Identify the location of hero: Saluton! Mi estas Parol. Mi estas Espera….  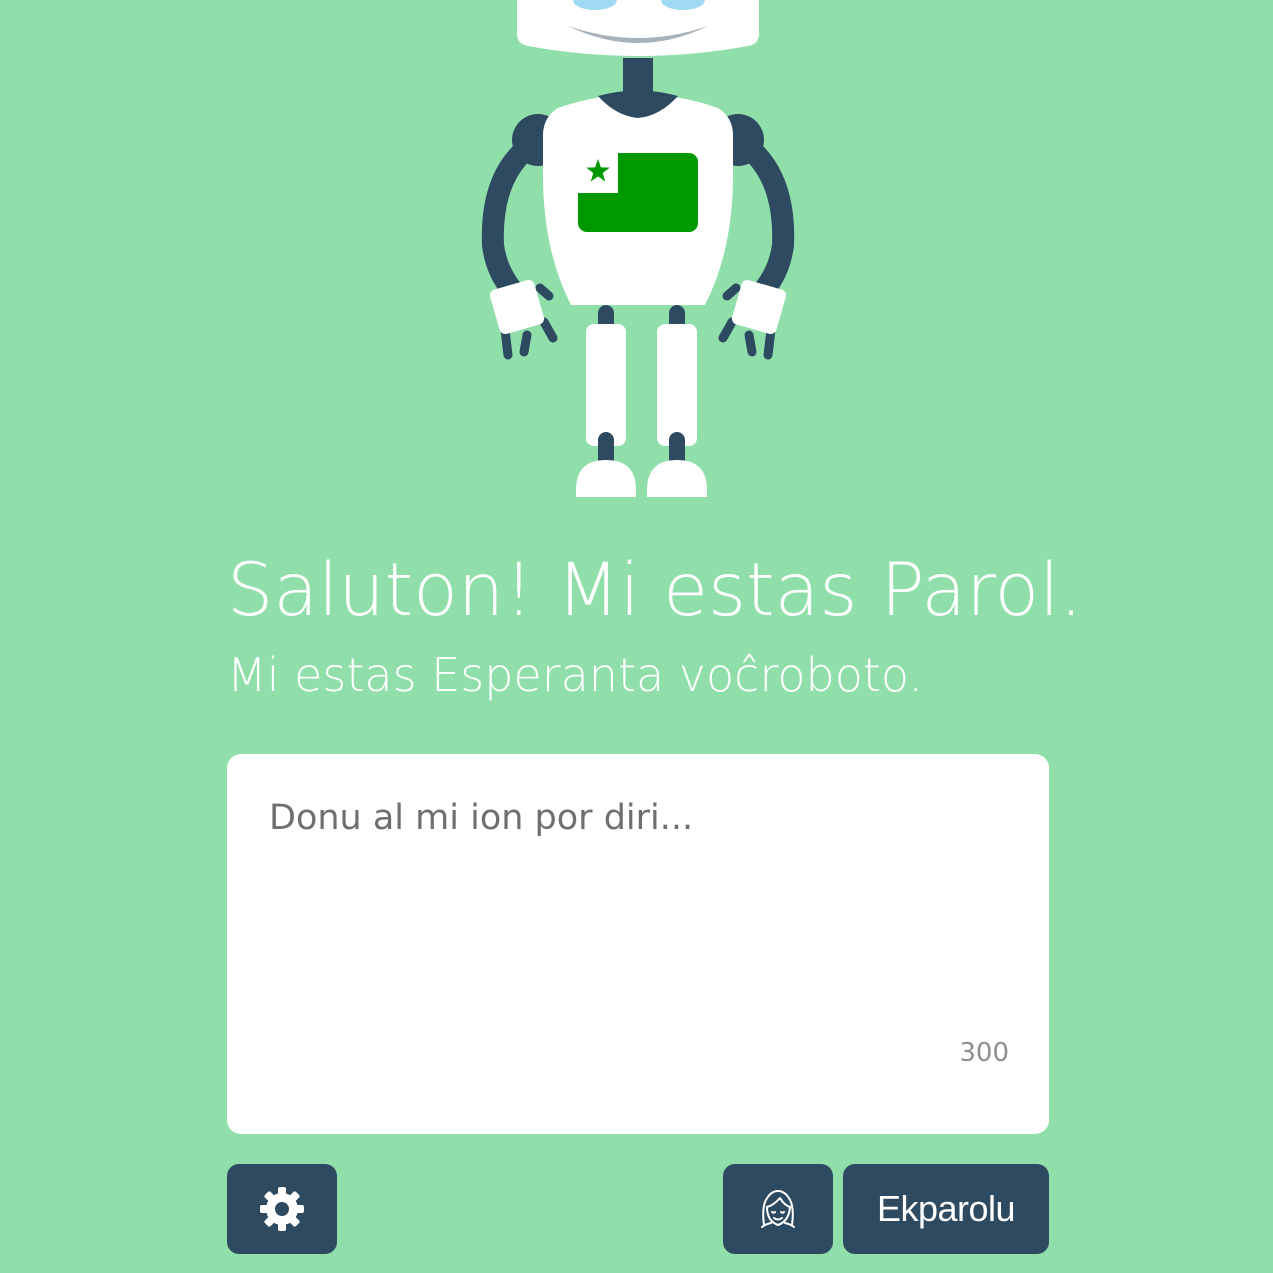
(655, 626).